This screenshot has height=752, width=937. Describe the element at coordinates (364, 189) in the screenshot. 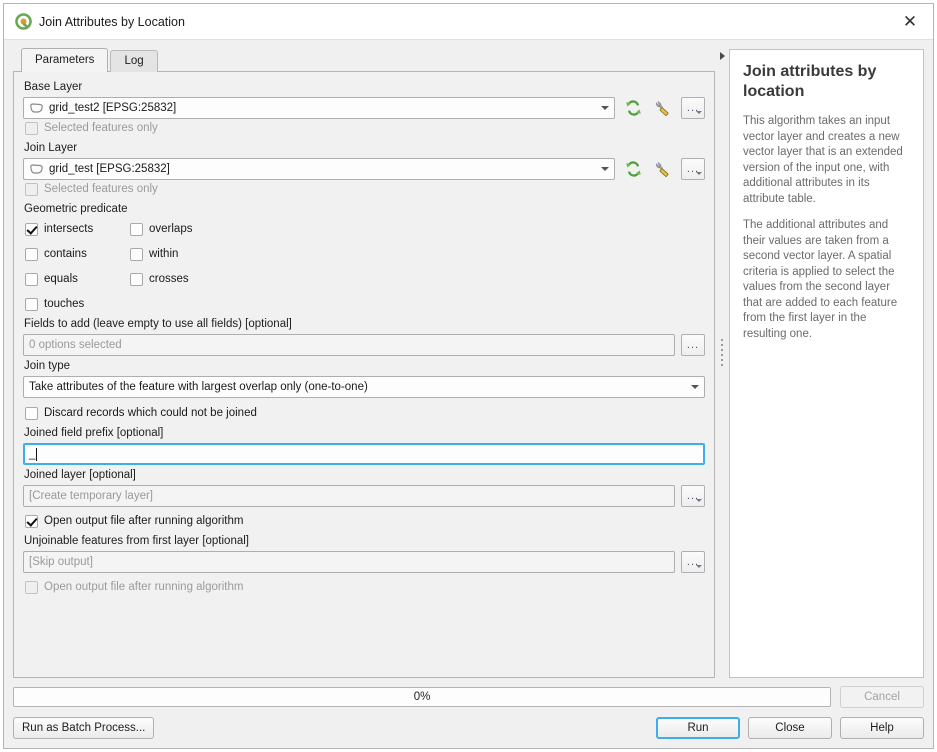

I see `join-layer-selected-only-checkbox: Selected features only` at that location.